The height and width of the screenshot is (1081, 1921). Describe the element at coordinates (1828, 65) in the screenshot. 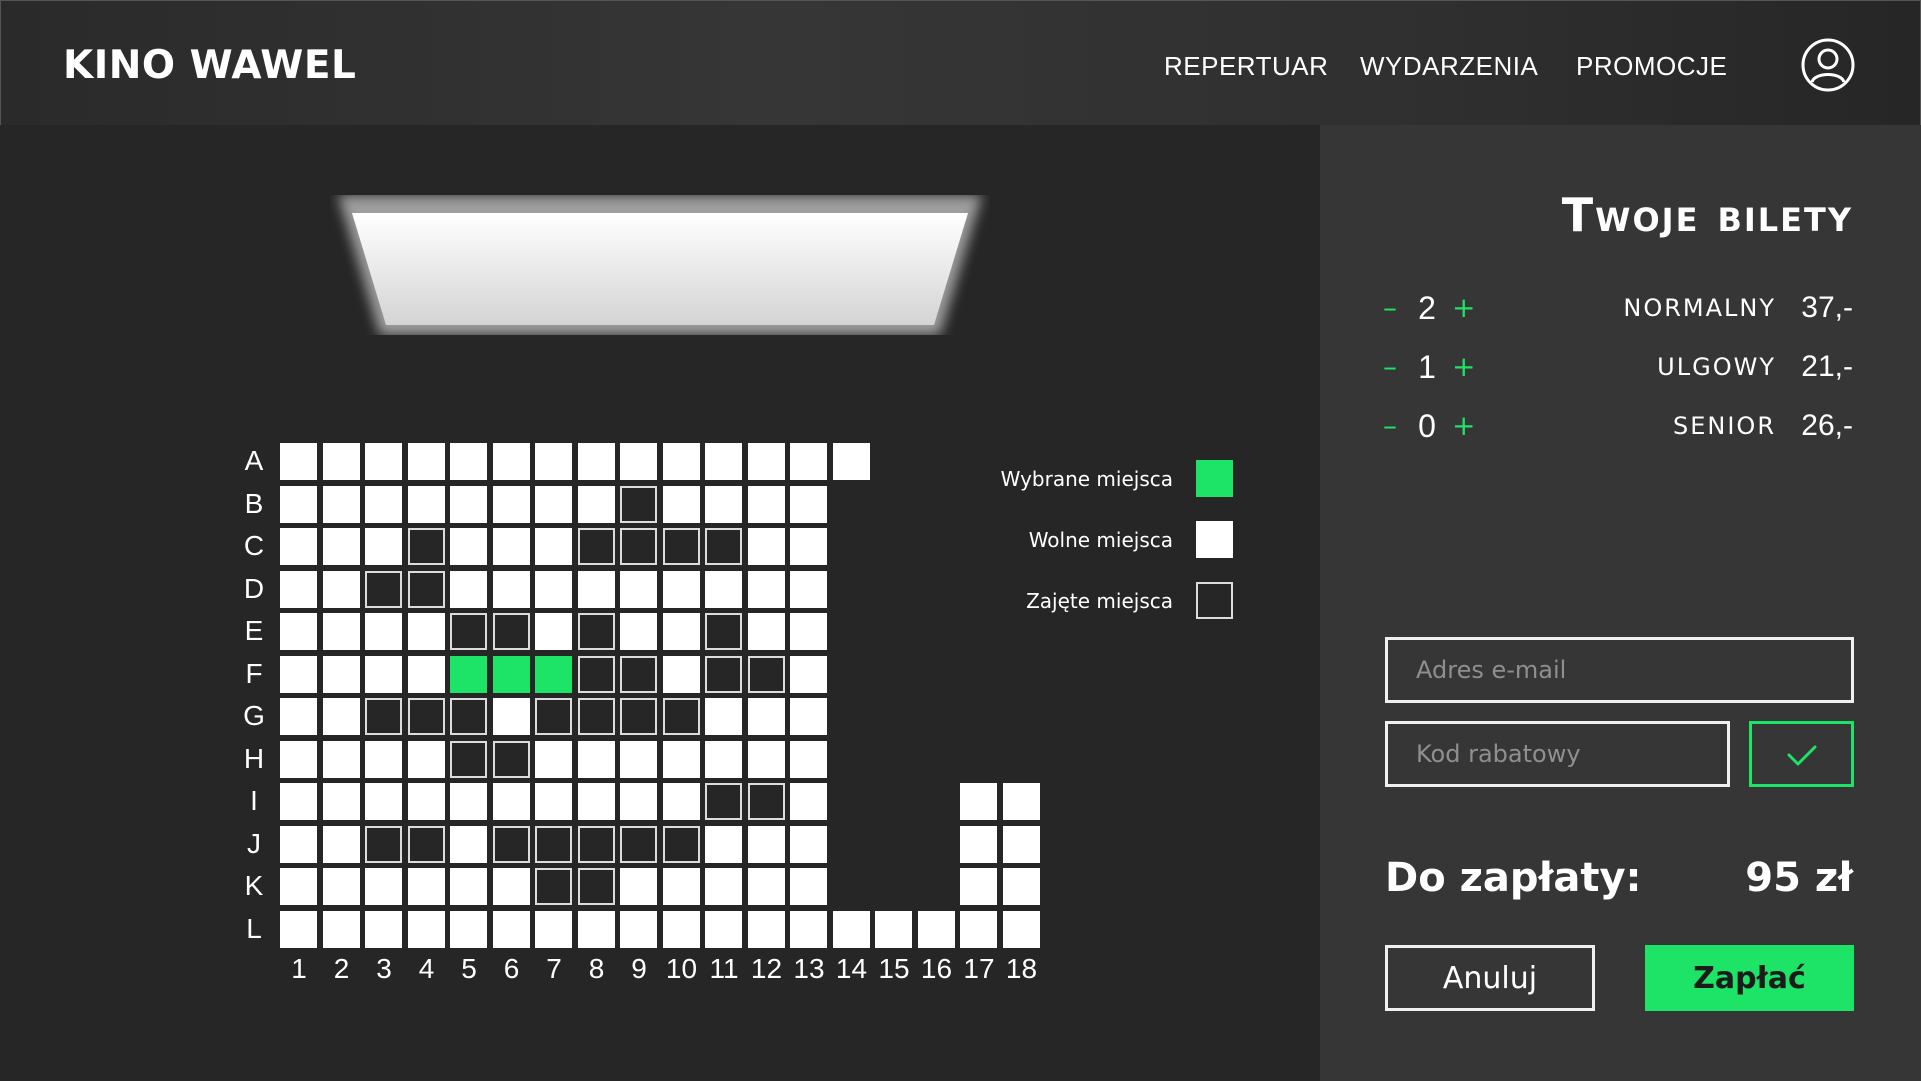

I see `user-circle-icon` at that location.